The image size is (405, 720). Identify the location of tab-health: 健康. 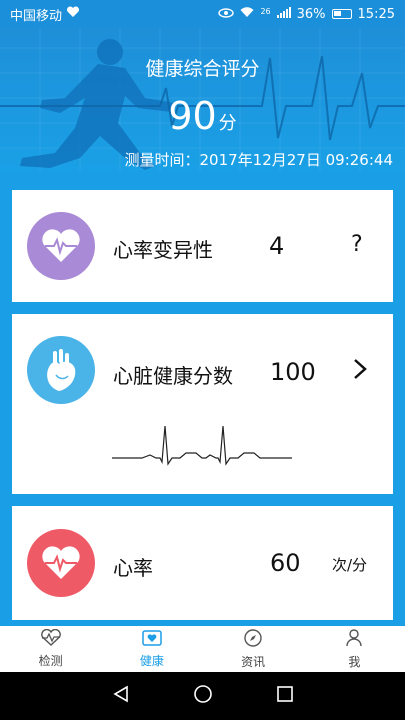
(151, 649).